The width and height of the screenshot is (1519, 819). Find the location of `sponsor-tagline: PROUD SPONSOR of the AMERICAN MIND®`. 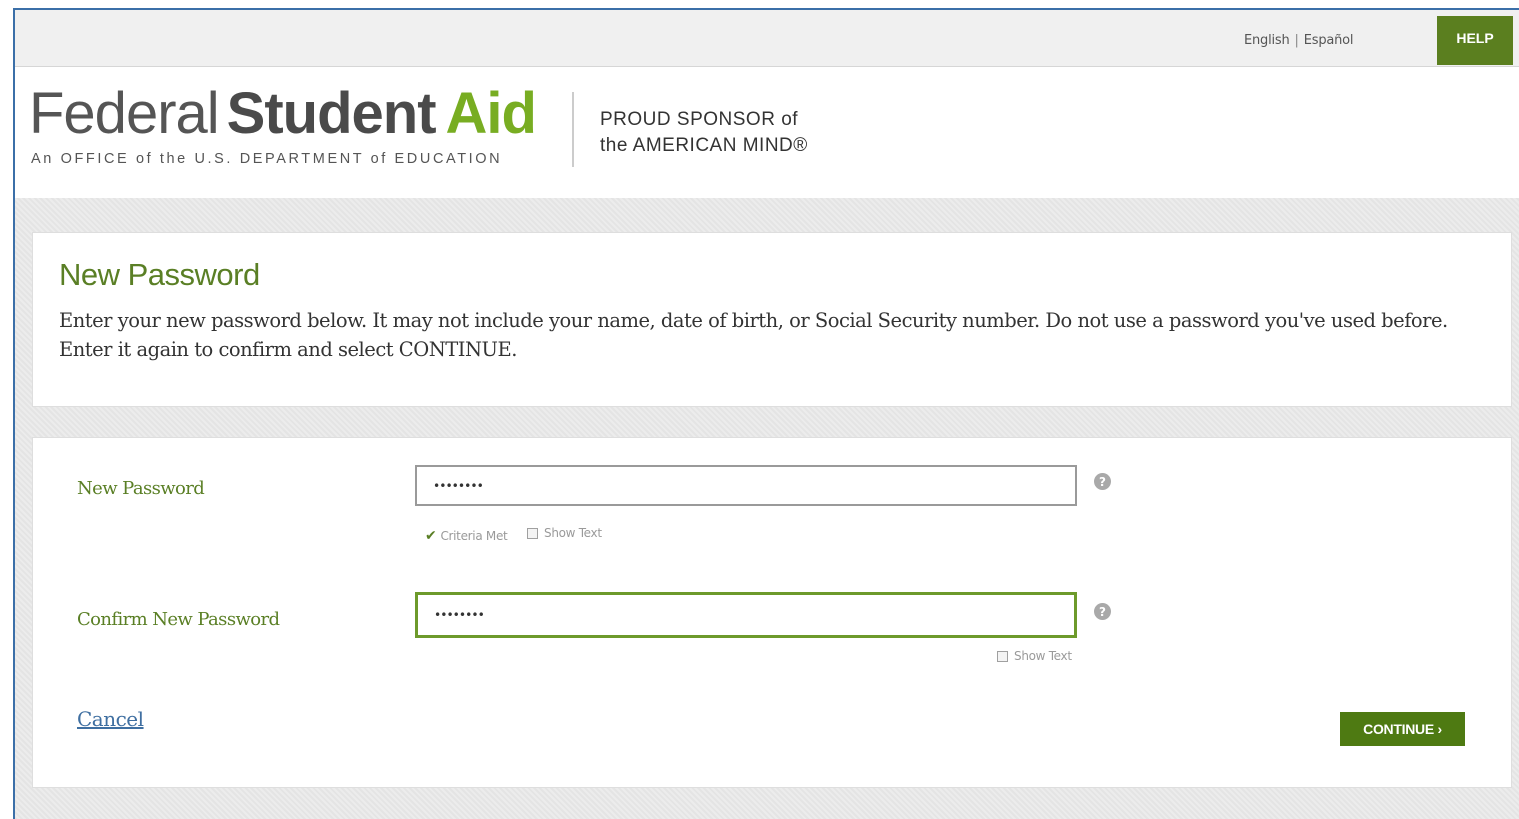

sponsor-tagline: PROUD SPONSOR of the AMERICAN MIND® is located at coordinates (704, 132).